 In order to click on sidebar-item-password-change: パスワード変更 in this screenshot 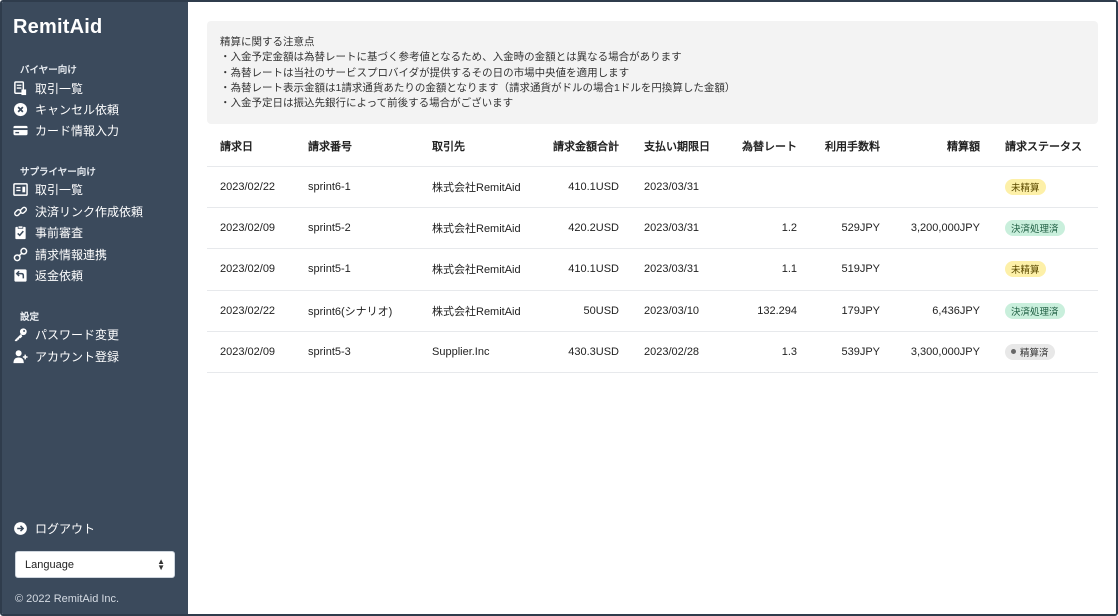, I will do `click(97, 334)`.